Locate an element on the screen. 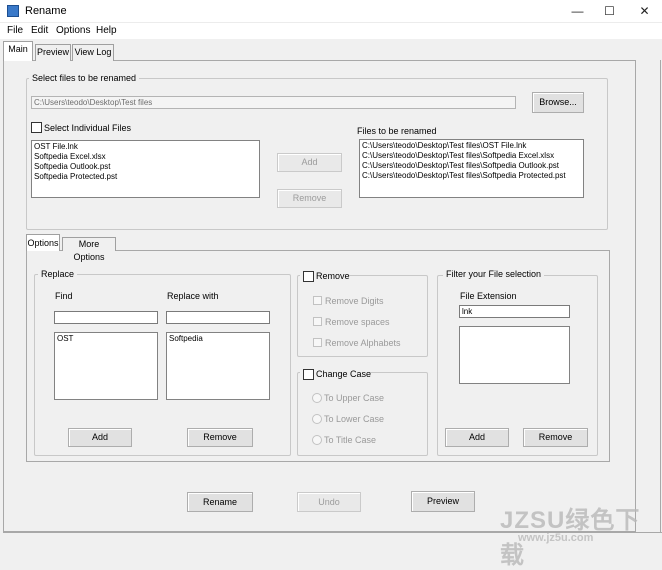 This screenshot has height=570, width=662. replace-add-button: Add is located at coordinates (100, 437).